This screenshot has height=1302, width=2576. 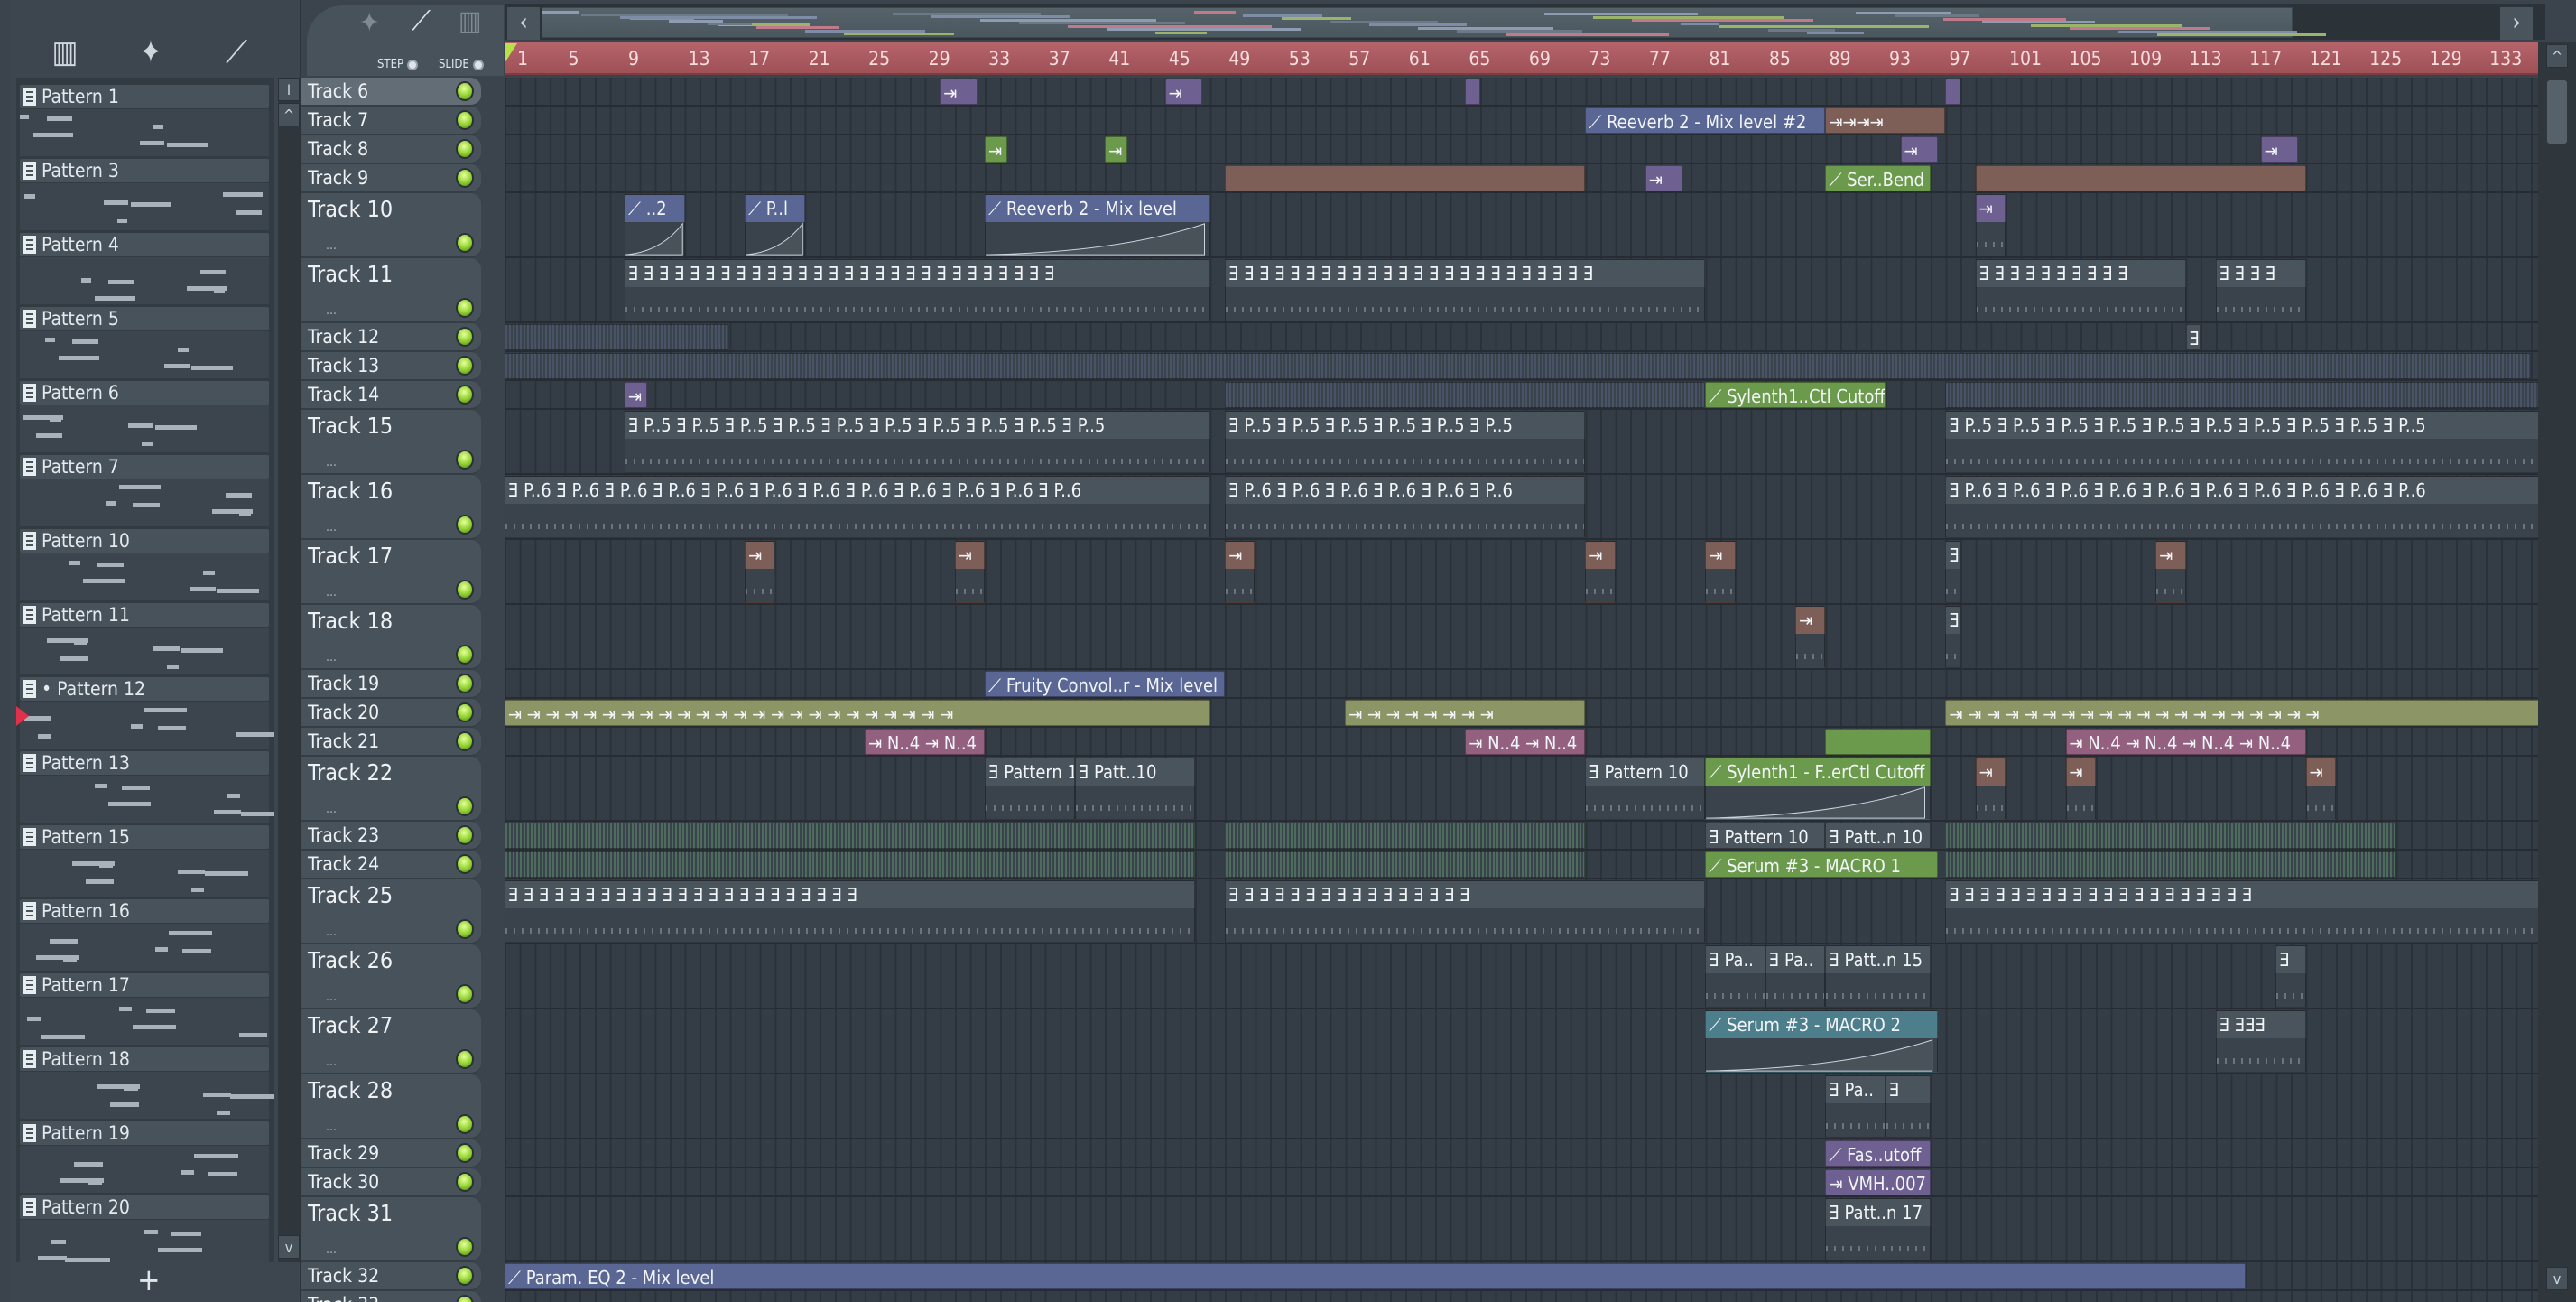 I want to click on pattern-item: Pattern 1, so click(x=144, y=122).